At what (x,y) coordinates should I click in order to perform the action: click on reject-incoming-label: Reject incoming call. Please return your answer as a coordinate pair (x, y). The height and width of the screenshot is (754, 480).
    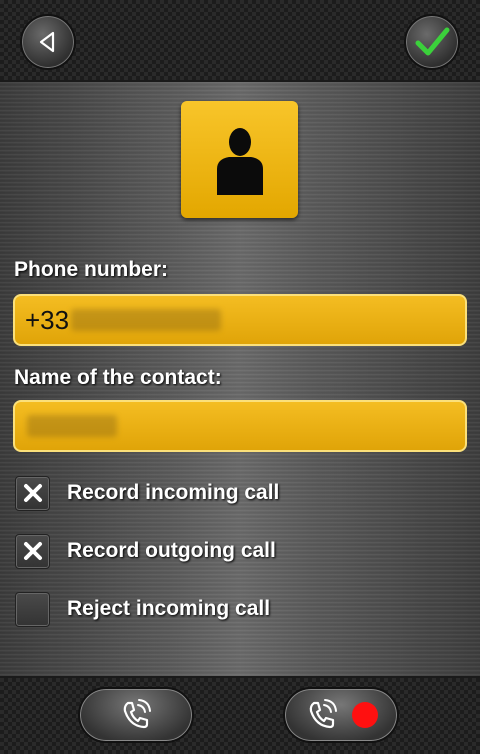
    Looking at the image, I should click on (169, 608).